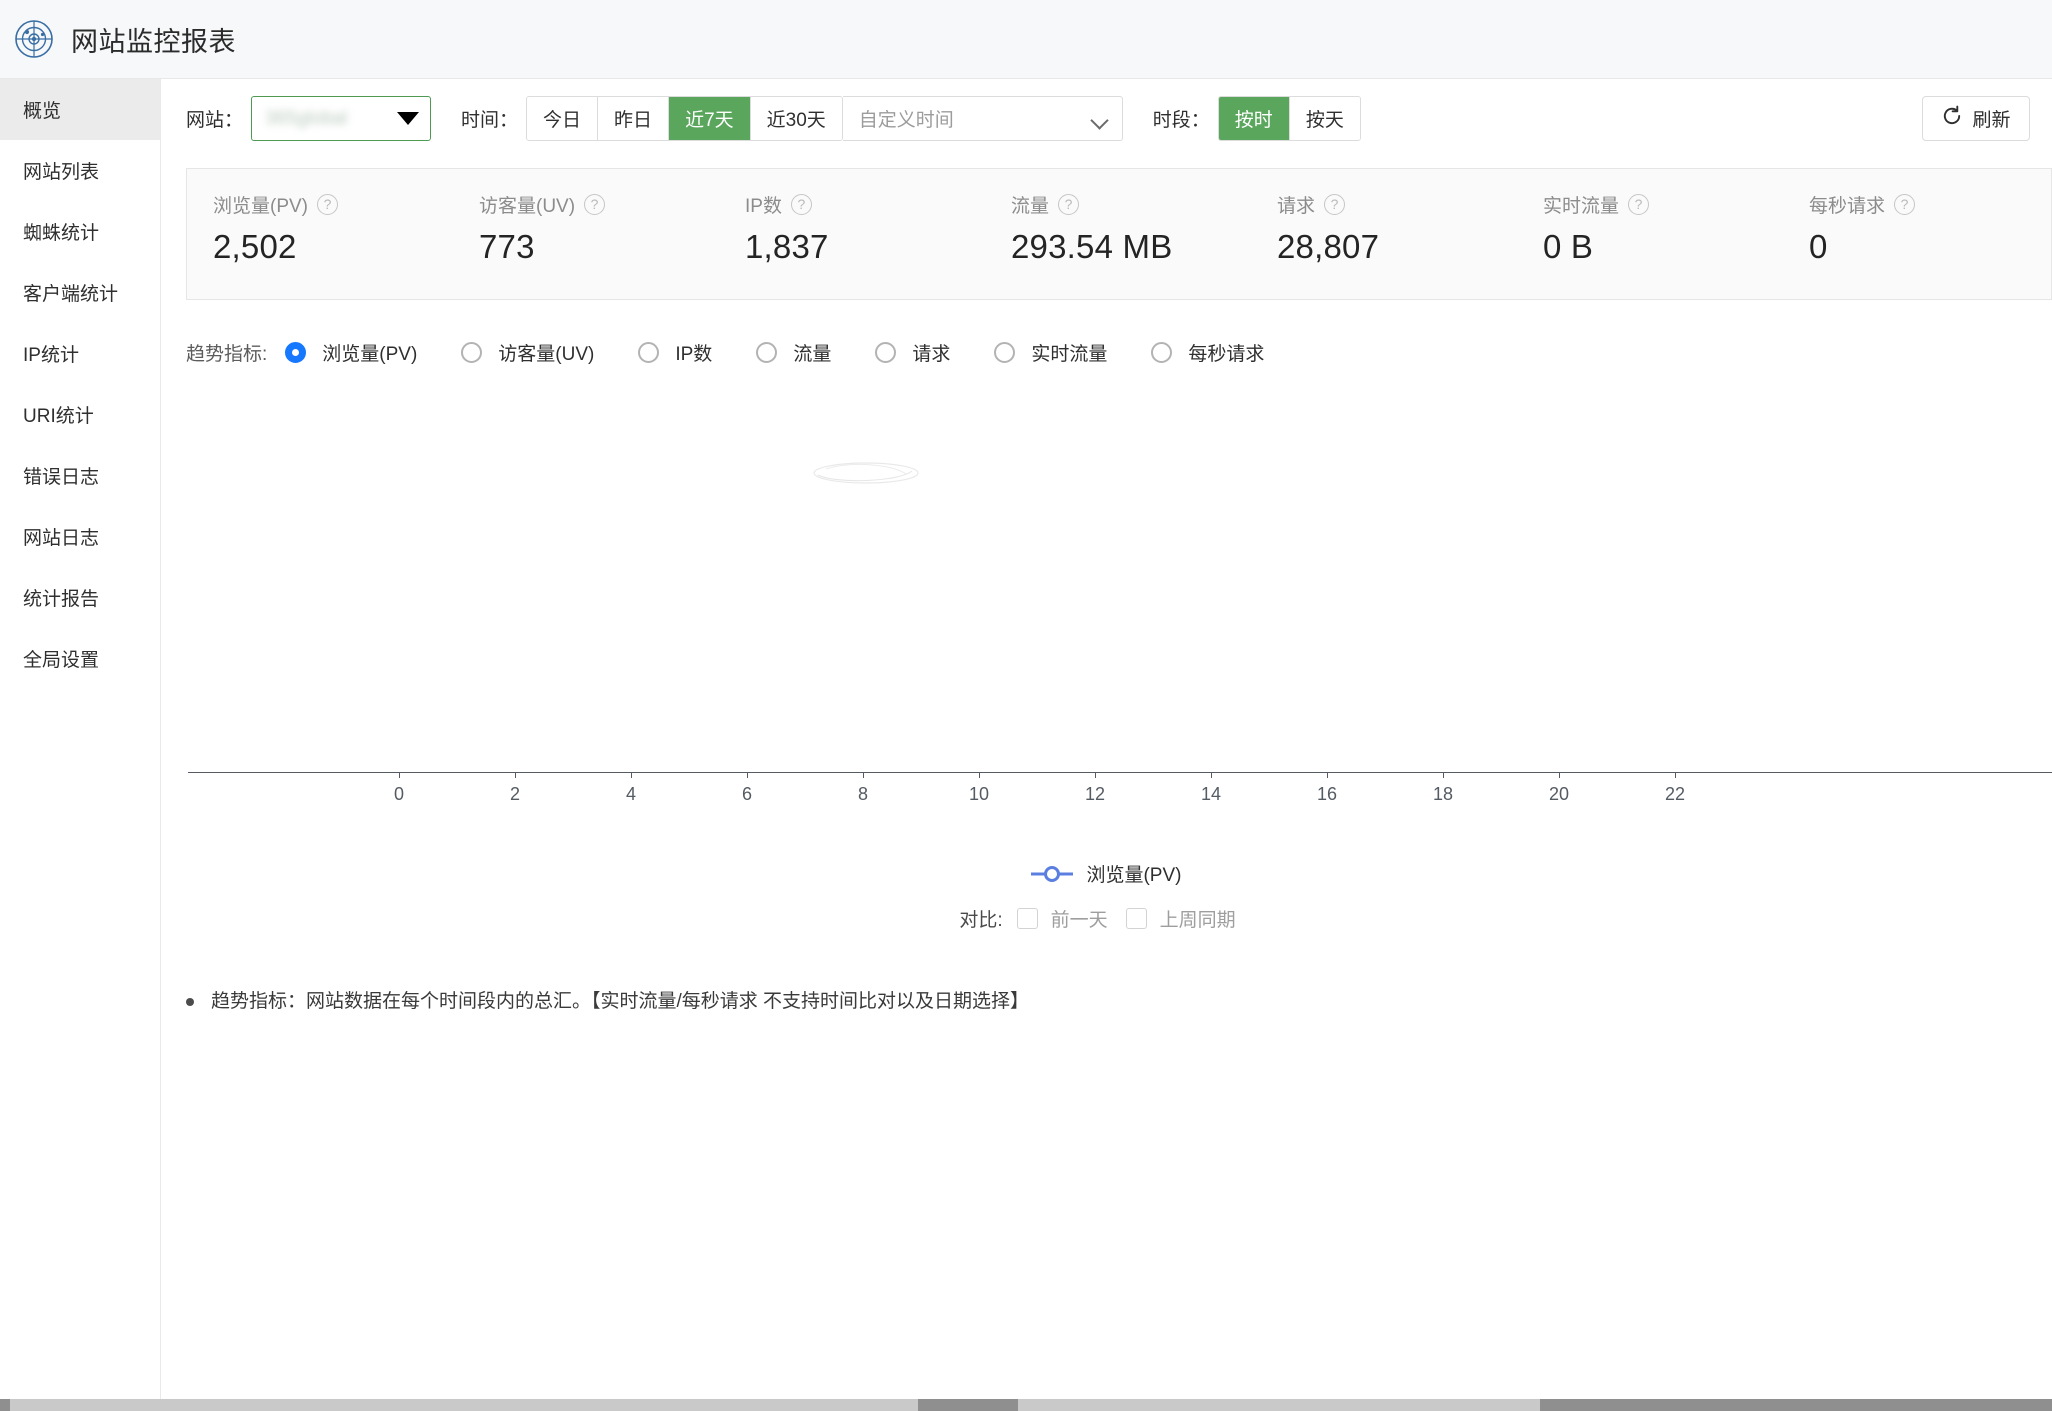 The image size is (2052, 1411). Describe the element at coordinates (1069, 354) in the screenshot. I see `trend-radio-label: 实时流量` at that location.